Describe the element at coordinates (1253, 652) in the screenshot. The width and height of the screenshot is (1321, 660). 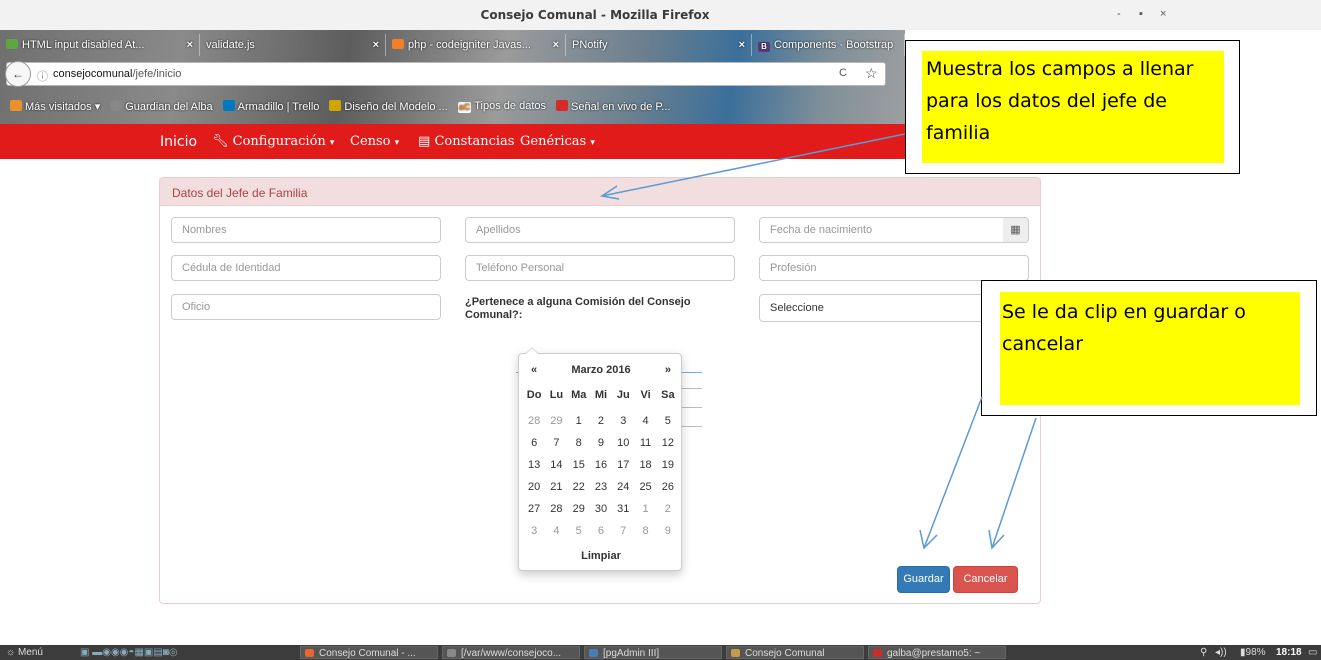
I see `battery-indicator: ▮98%` at that location.